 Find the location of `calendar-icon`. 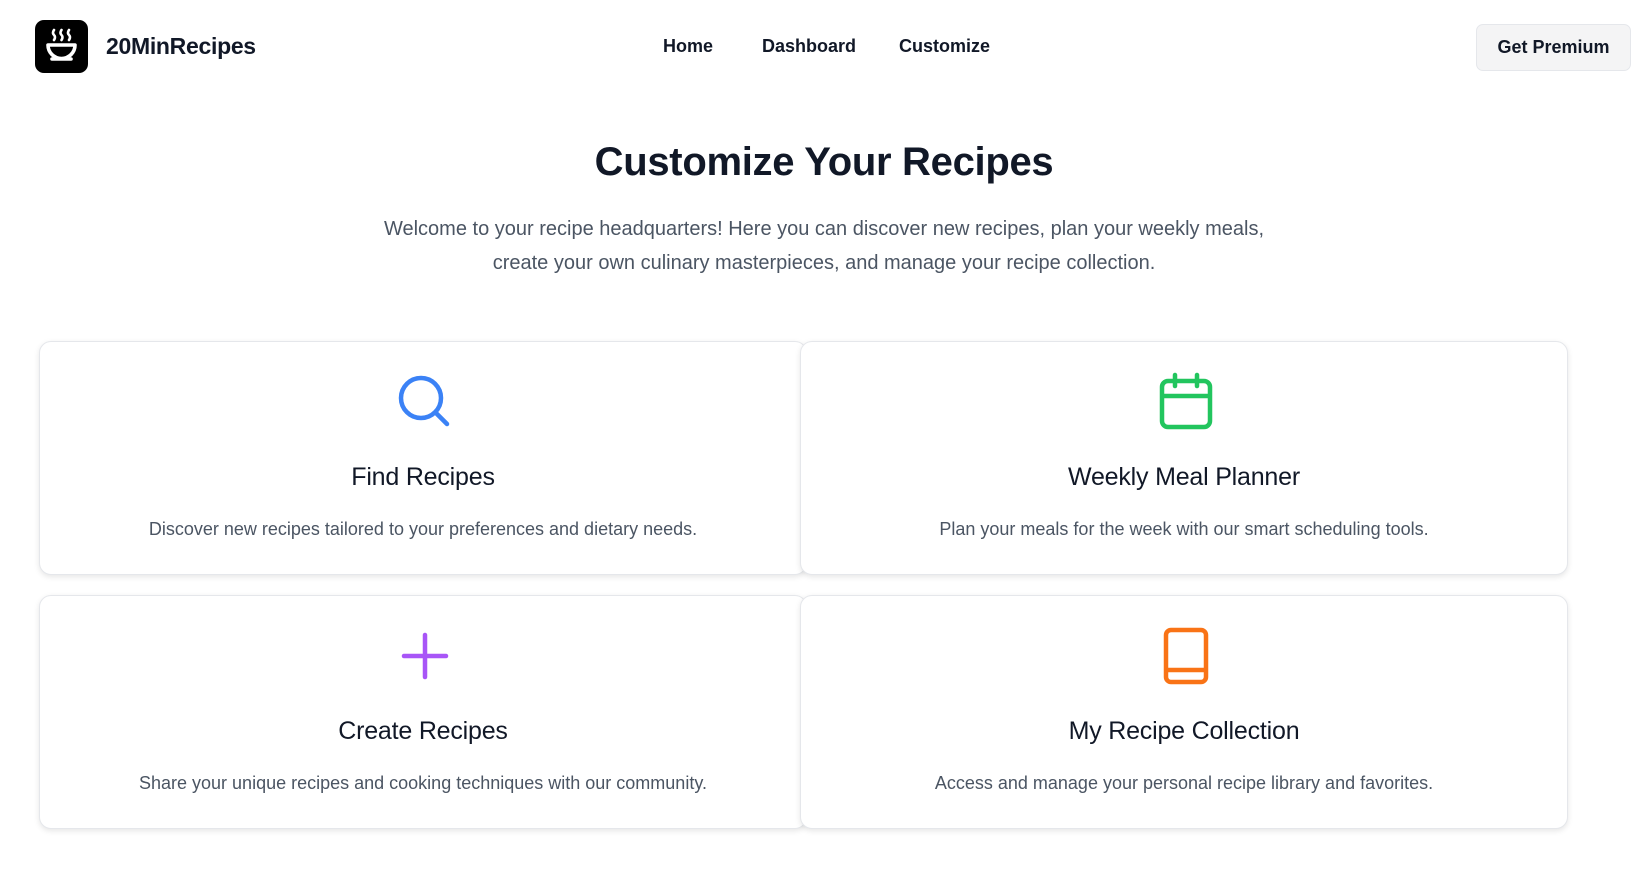

calendar-icon is located at coordinates (1186, 401).